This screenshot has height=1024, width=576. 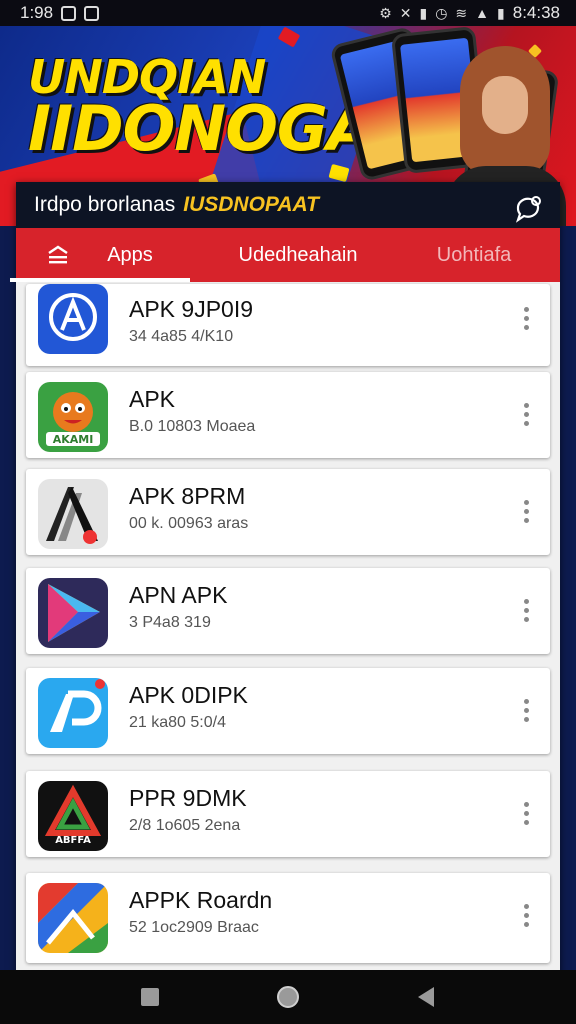 I want to click on tab-second: Udedheahain, so click(x=298, y=255).